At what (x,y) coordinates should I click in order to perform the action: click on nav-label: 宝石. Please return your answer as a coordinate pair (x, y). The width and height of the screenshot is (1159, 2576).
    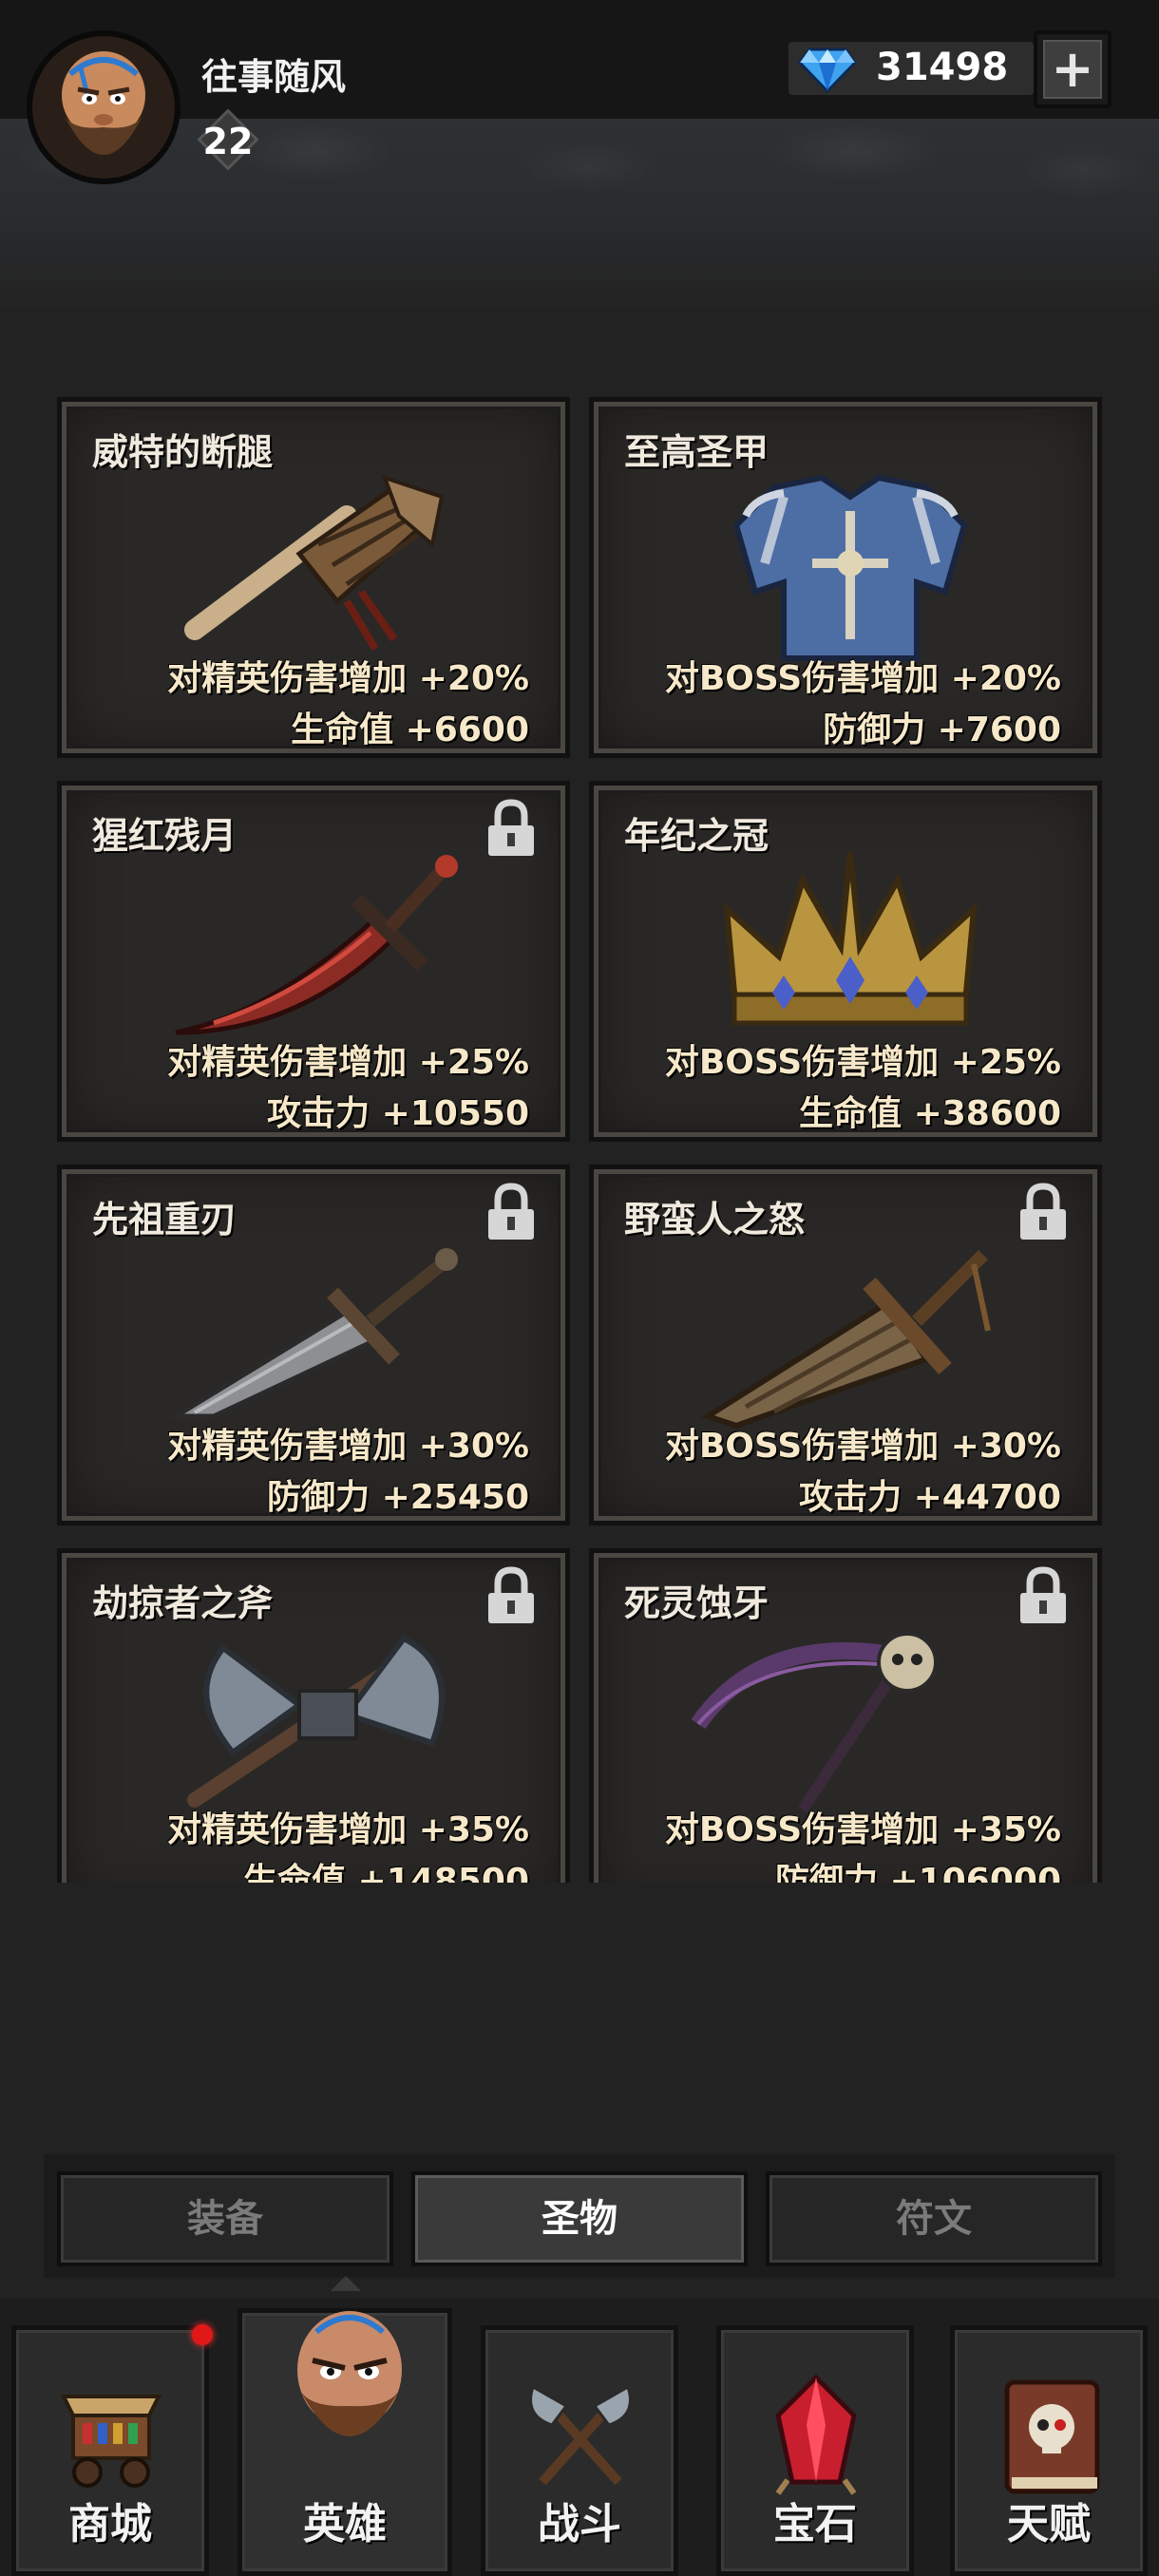
    Looking at the image, I should click on (815, 2524).